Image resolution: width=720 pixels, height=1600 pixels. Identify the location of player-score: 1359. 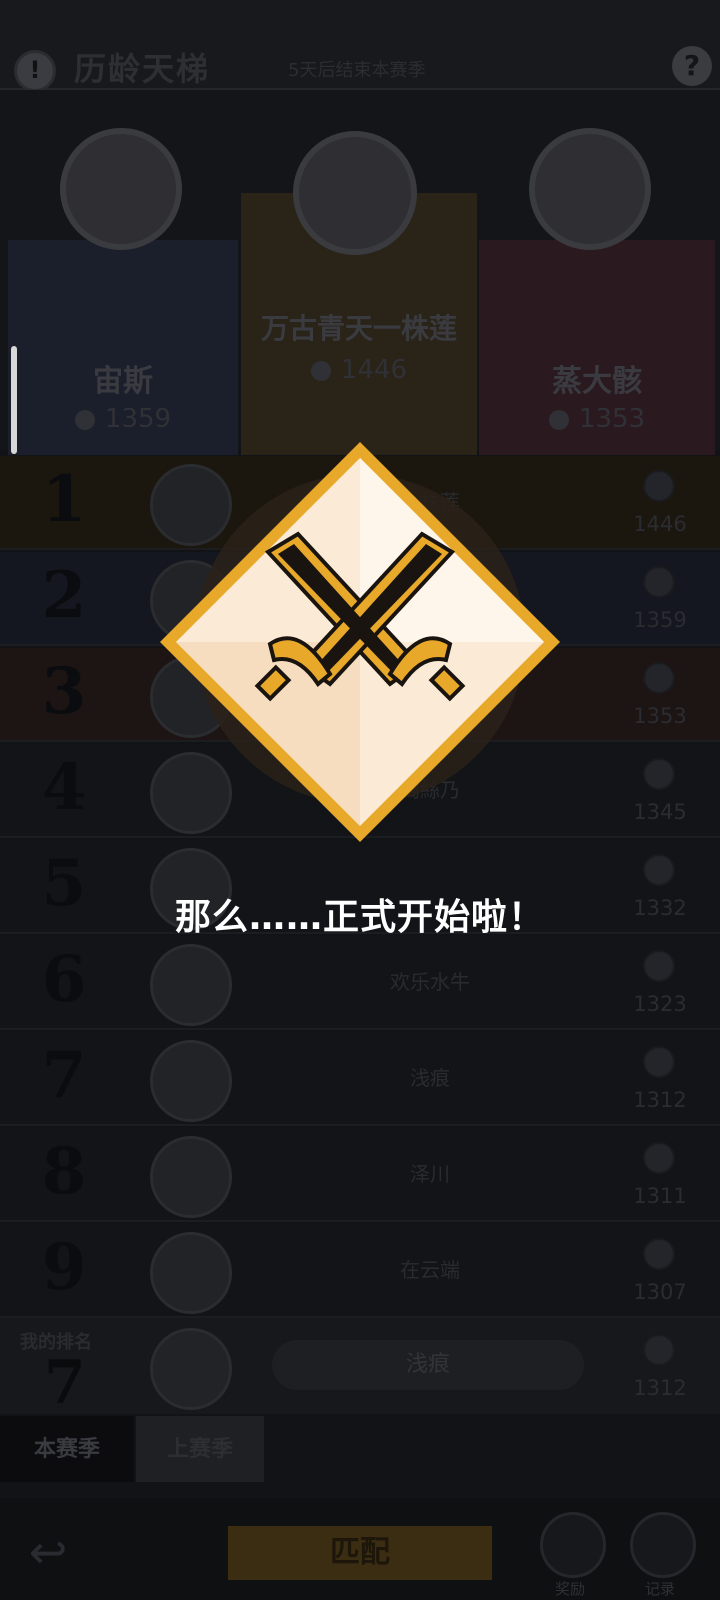
(660, 620).